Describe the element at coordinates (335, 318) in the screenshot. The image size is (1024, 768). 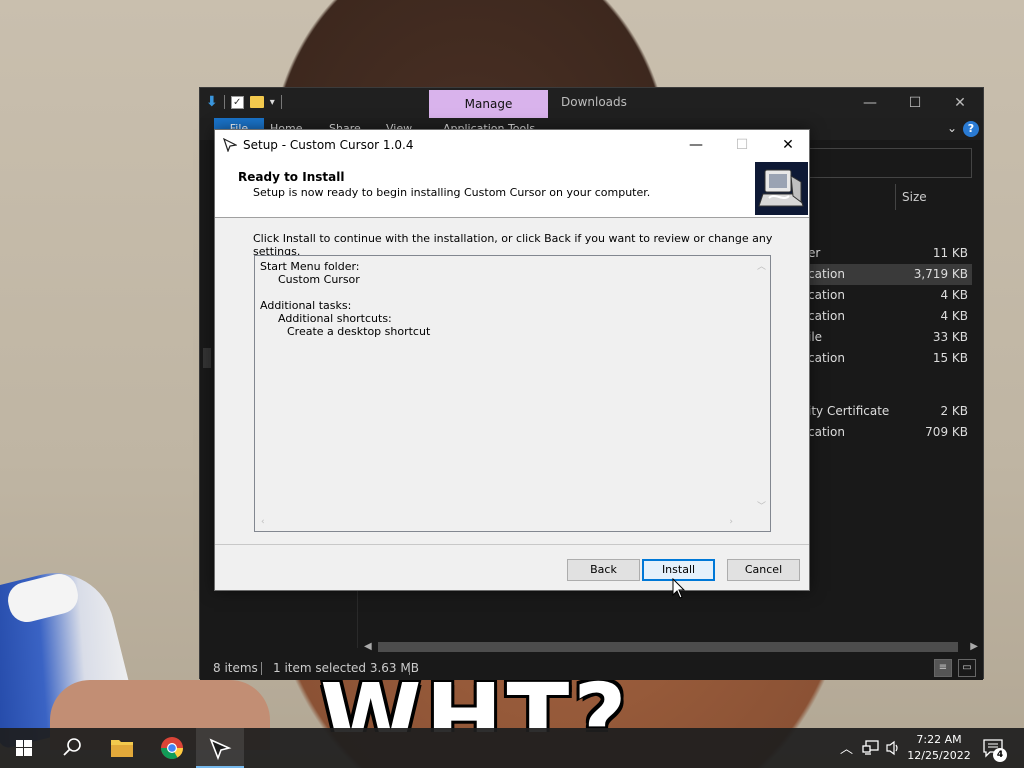
I see `memo-tasks-group: Additional shortcuts:` at that location.